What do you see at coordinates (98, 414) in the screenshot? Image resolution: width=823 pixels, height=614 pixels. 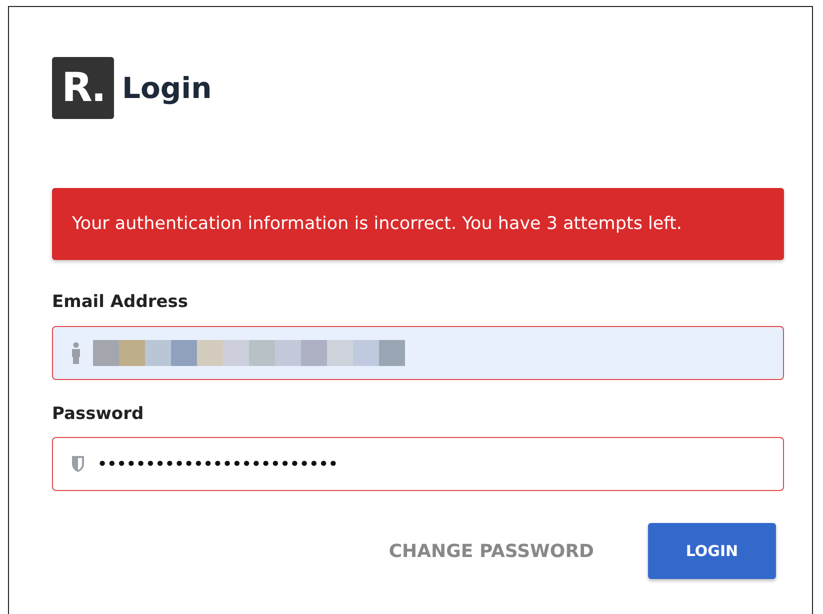 I see `field-label: Password` at bounding box center [98, 414].